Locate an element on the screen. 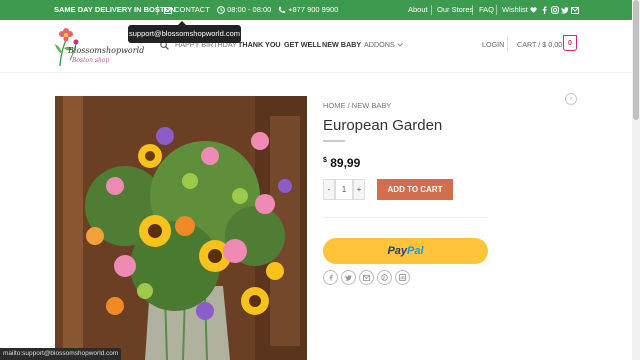 This screenshot has height=360, width=640. price-value: 89,99 is located at coordinates (345, 163).